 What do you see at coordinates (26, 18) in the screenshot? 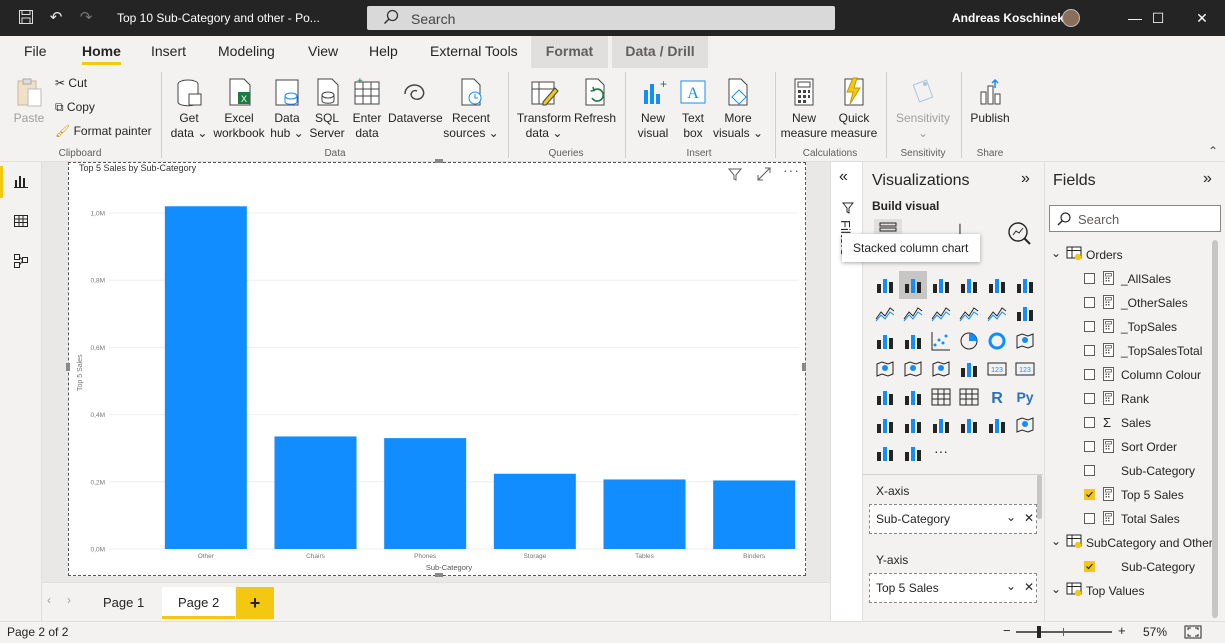
I see `save-icon` at bounding box center [26, 18].